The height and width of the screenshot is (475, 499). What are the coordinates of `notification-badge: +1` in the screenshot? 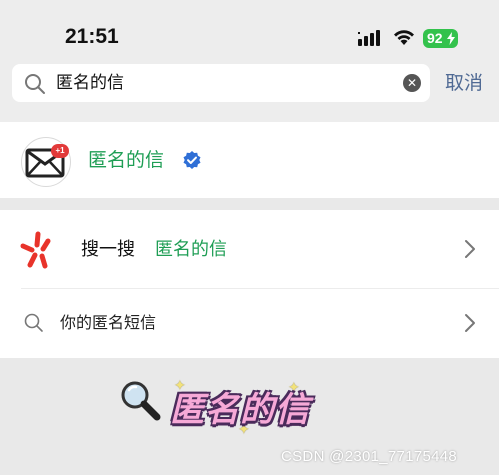 It's located at (60, 151).